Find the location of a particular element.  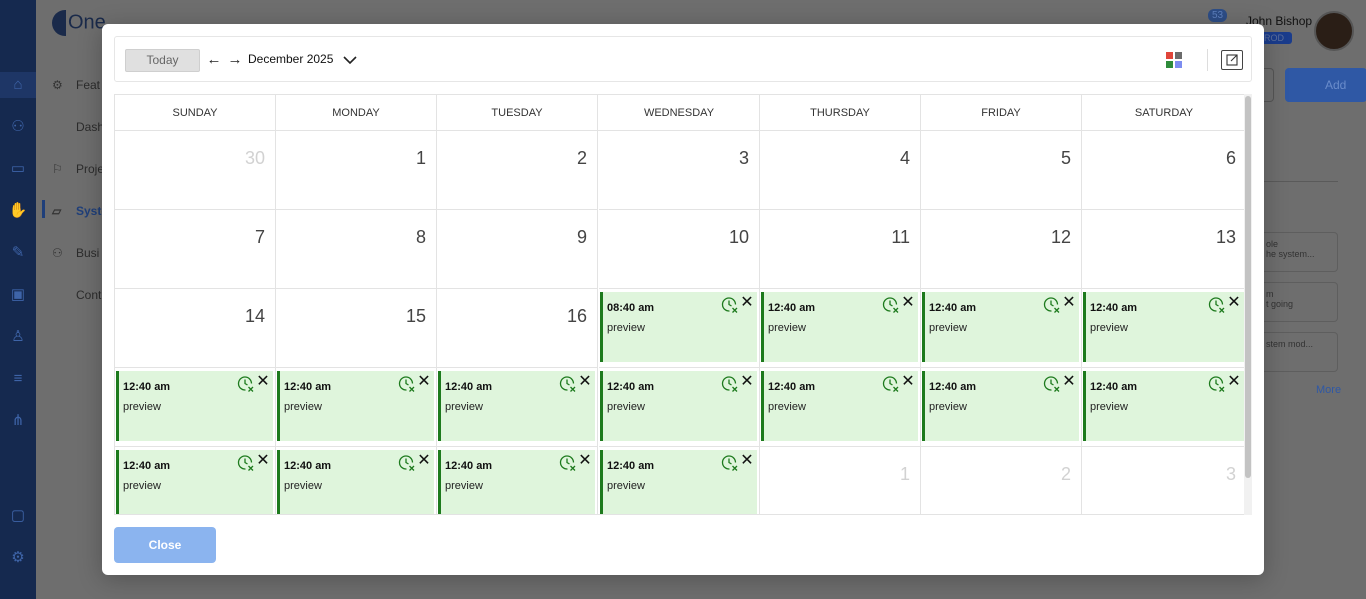

day-cell: 16 is located at coordinates (517, 328).